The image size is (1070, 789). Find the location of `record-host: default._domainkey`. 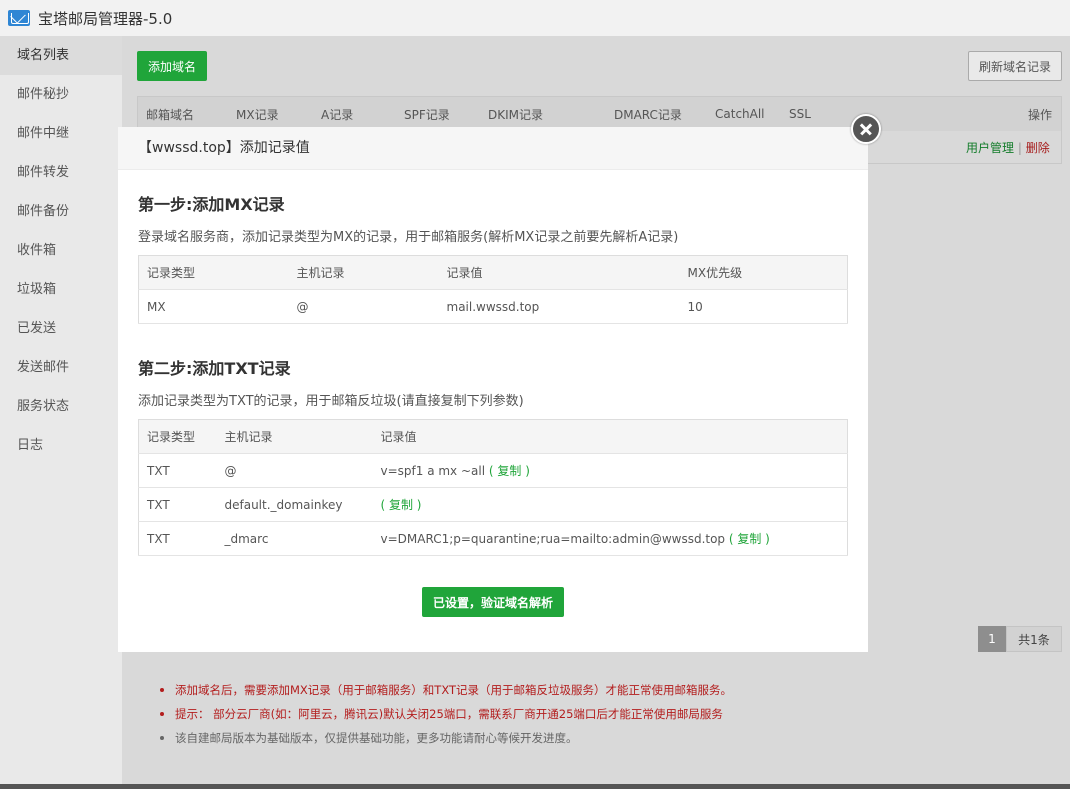

record-host: default._domainkey is located at coordinates (294, 504).